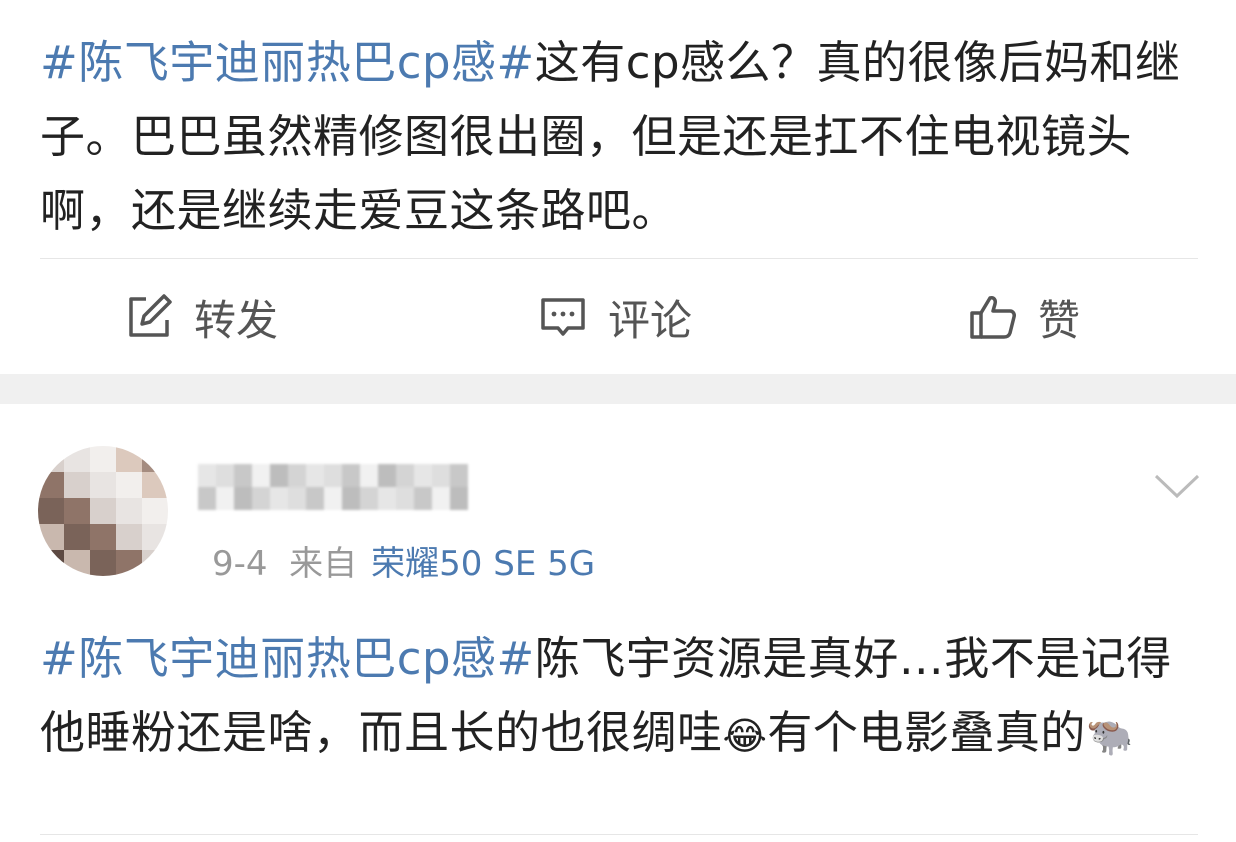 Image resolution: width=1236 pixels, height=842 pixels. What do you see at coordinates (323, 564) in the screenshot?
I see `source-label: 来自` at bounding box center [323, 564].